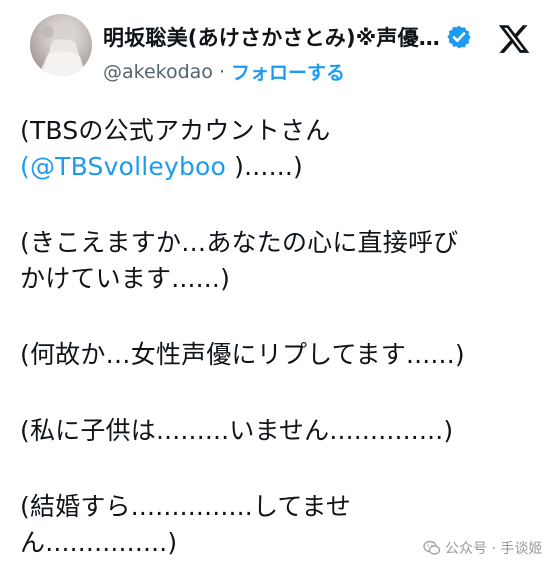 The height and width of the screenshot is (576, 559). Describe the element at coordinates (264, 166) in the screenshot. I see `tweet-line: )......)` at that location.